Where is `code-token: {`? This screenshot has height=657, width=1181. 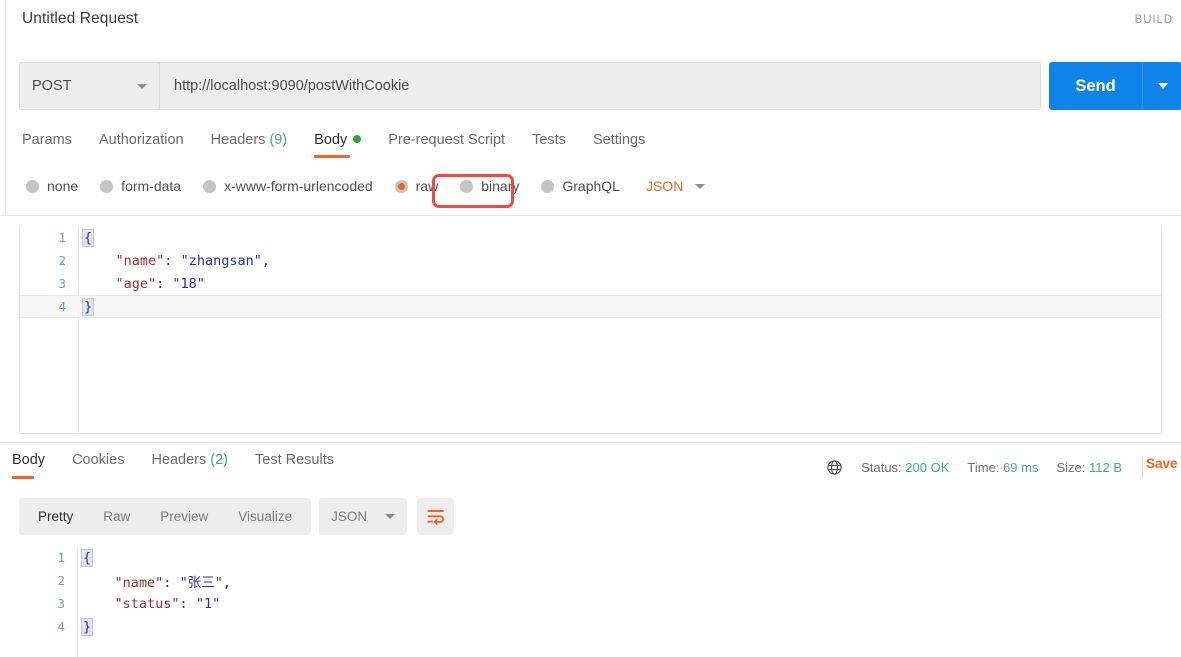 code-token: { is located at coordinates (88, 237).